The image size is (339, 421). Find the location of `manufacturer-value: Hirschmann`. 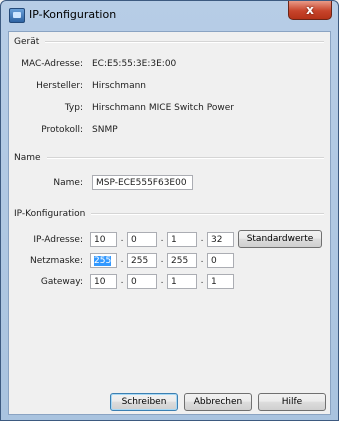

manufacturer-value: Hirschmann is located at coordinates (119, 86).